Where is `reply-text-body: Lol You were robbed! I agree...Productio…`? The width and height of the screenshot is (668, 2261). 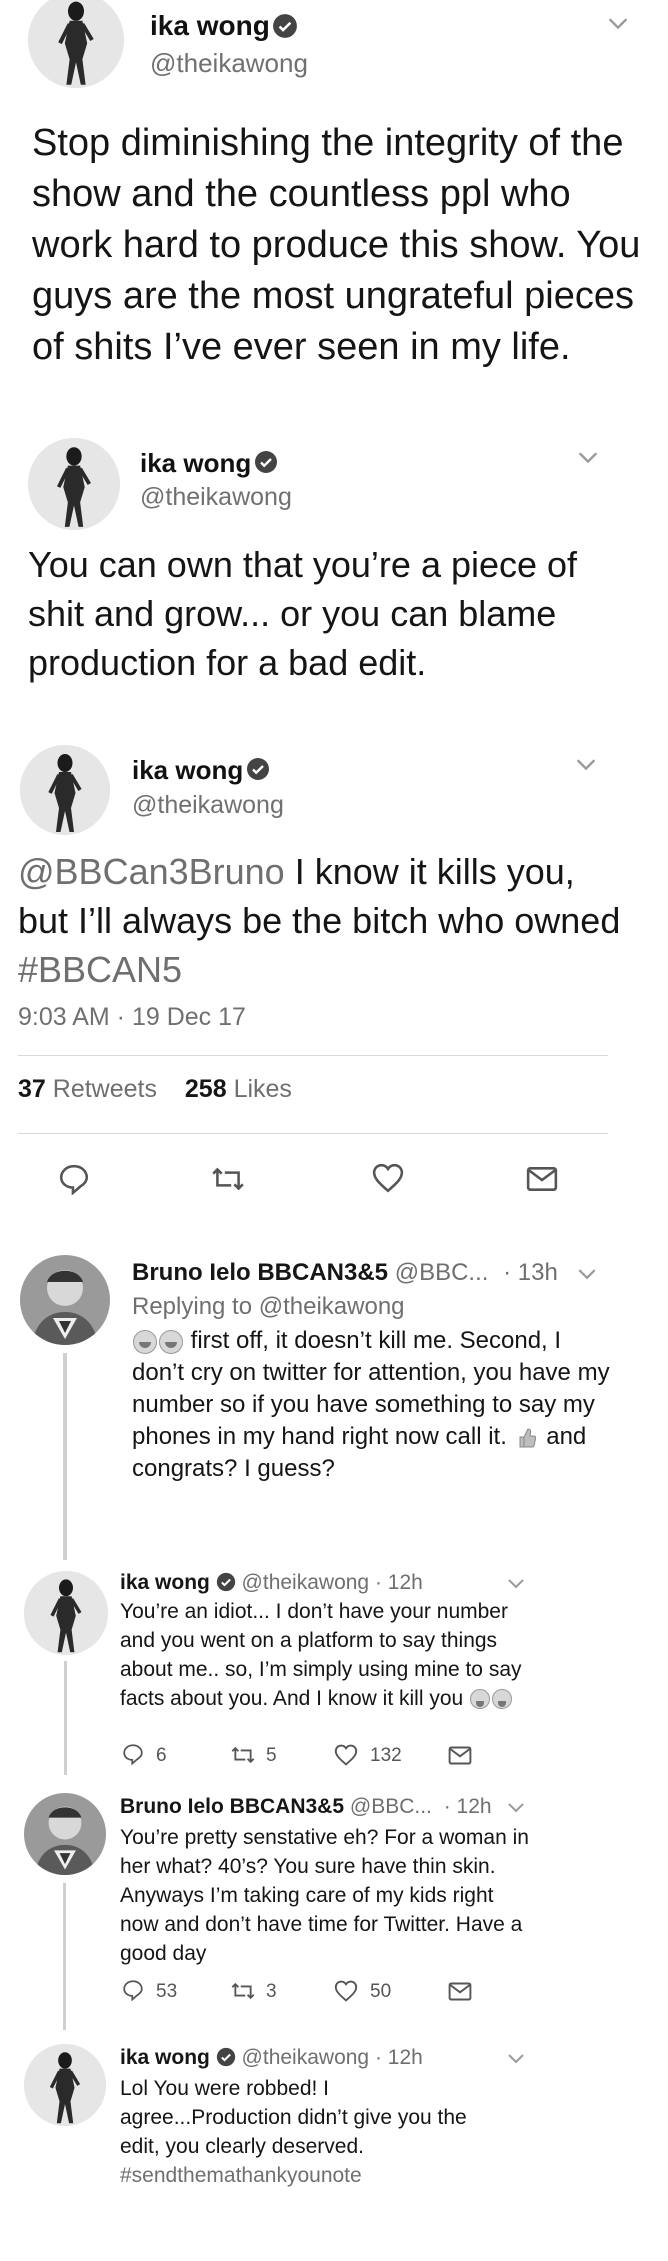 reply-text-body: Lol You were robbed! I agree...Productio… is located at coordinates (293, 2117).